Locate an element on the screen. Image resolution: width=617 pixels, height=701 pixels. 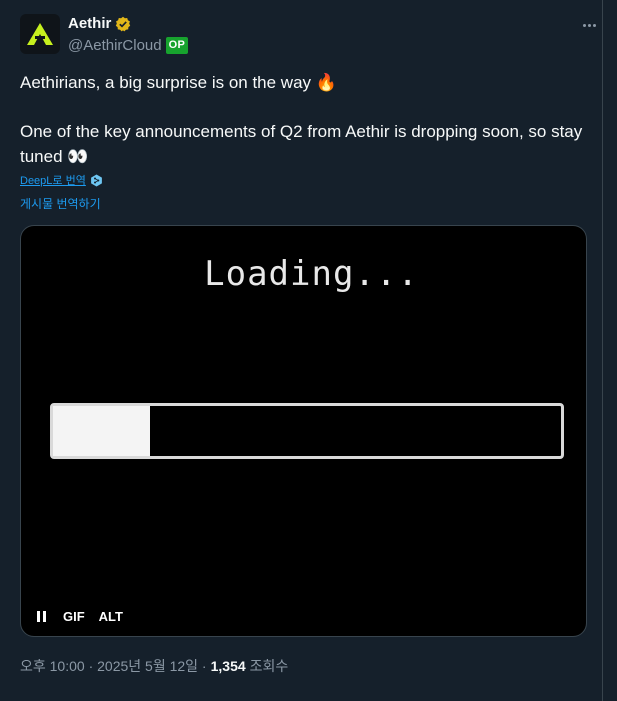
aethir-logo-icon is located at coordinates (40, 34).